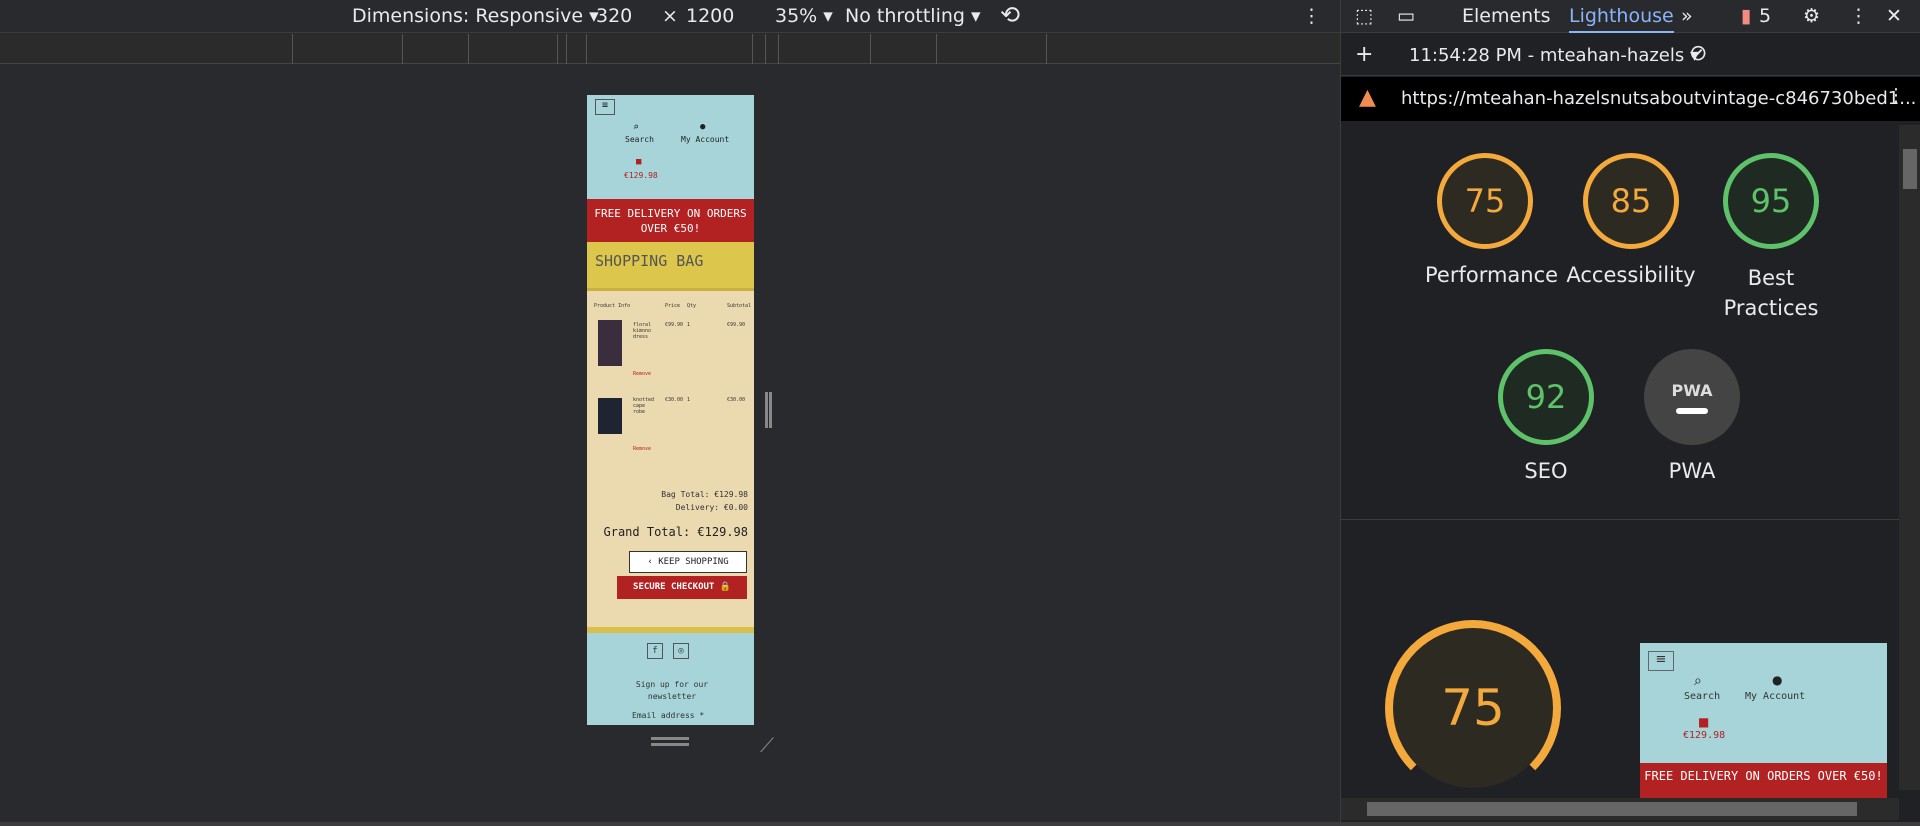 The image size is (1920, 826). I want to click on score-label: Accessibility, so click(1631, 275).